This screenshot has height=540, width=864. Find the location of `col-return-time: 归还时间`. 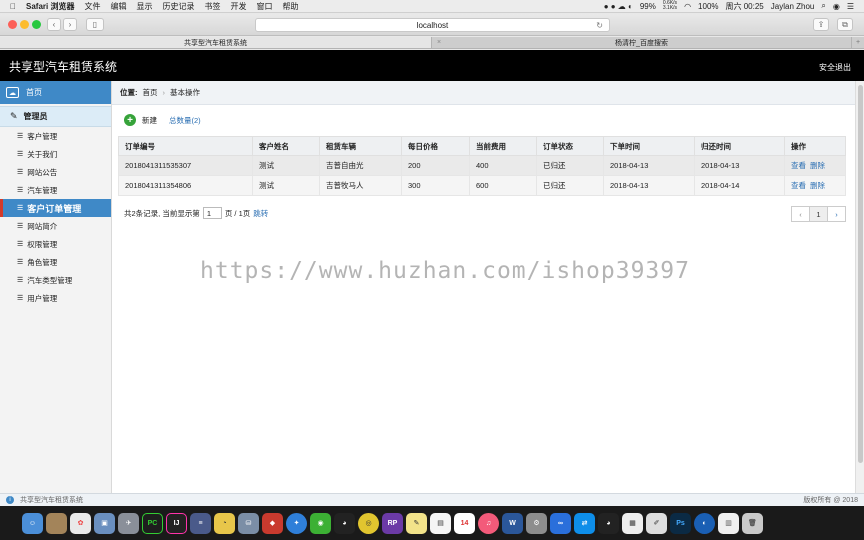

col-return-time: 归还时间 is located at coordinates (739, 146).